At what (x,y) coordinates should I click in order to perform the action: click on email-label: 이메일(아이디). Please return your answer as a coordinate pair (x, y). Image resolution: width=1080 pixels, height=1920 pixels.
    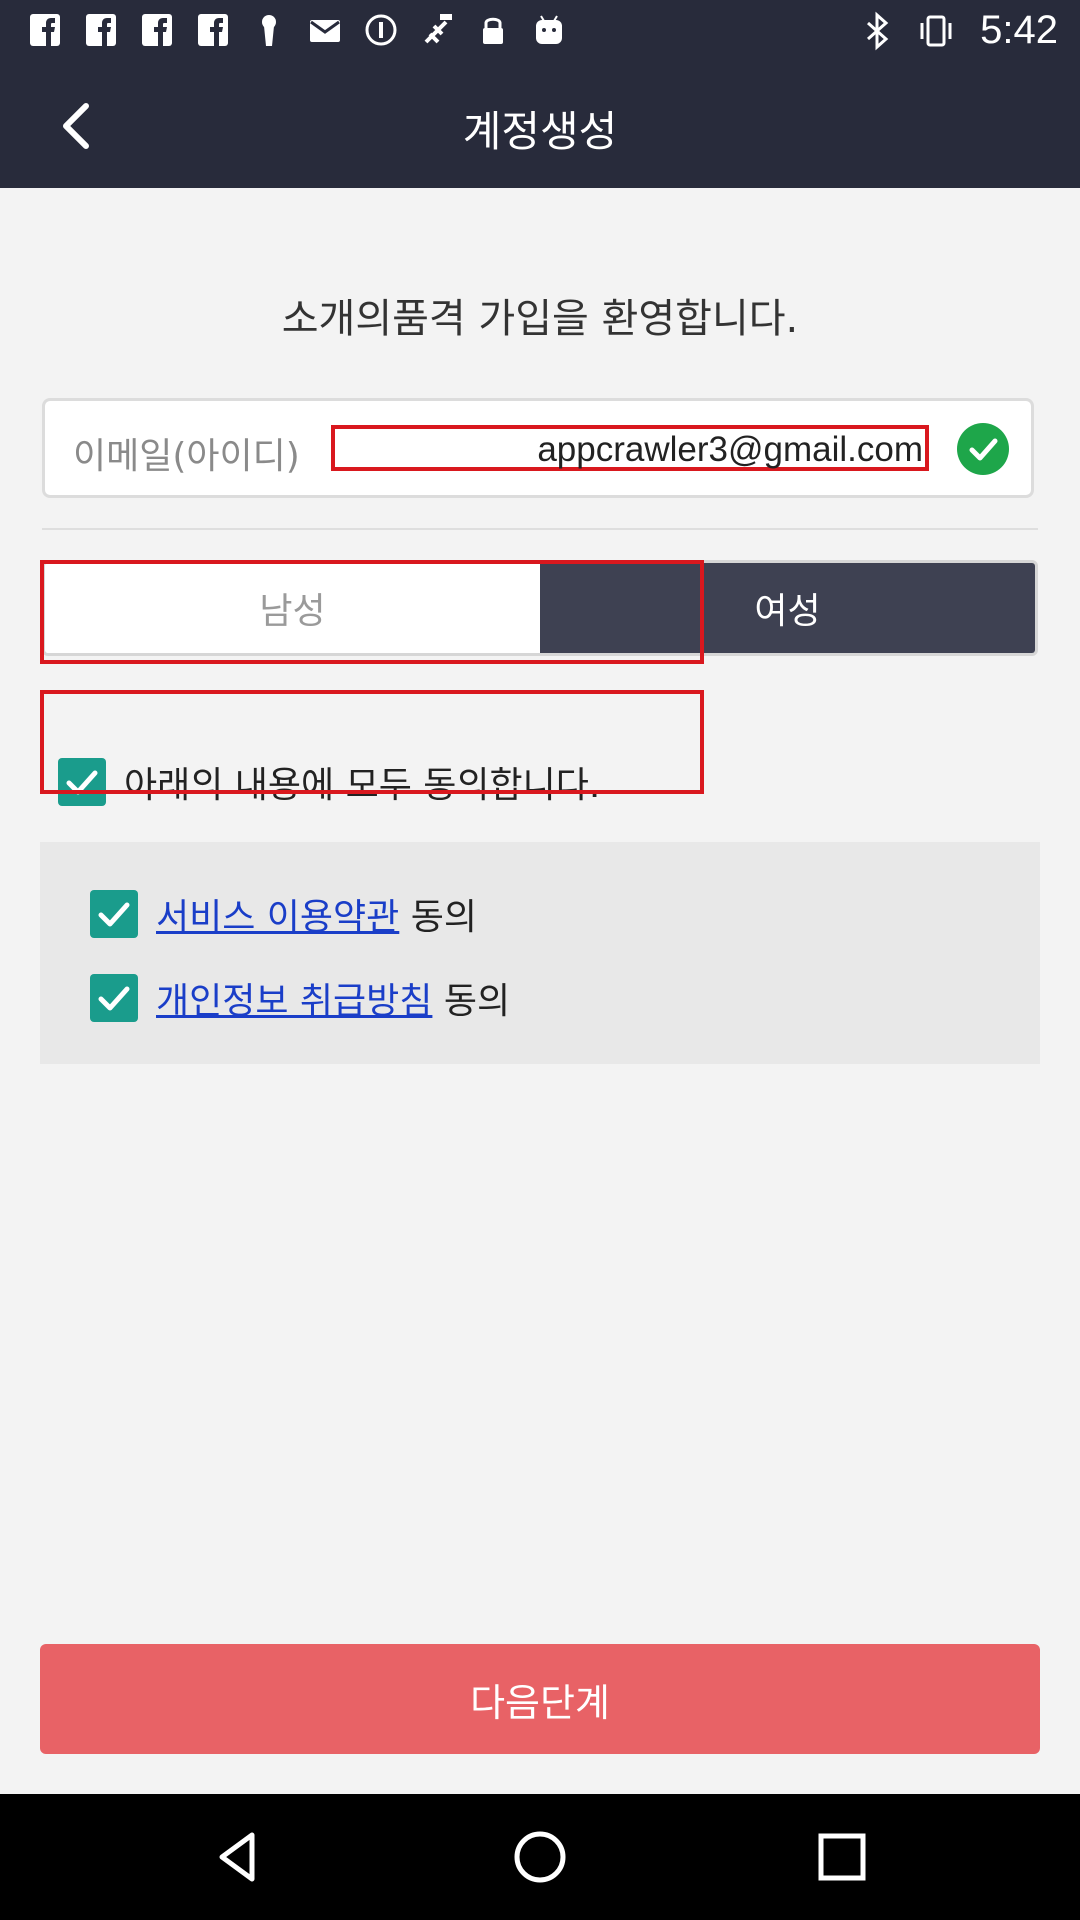
    Looking at the image, I should click on (186, 456).